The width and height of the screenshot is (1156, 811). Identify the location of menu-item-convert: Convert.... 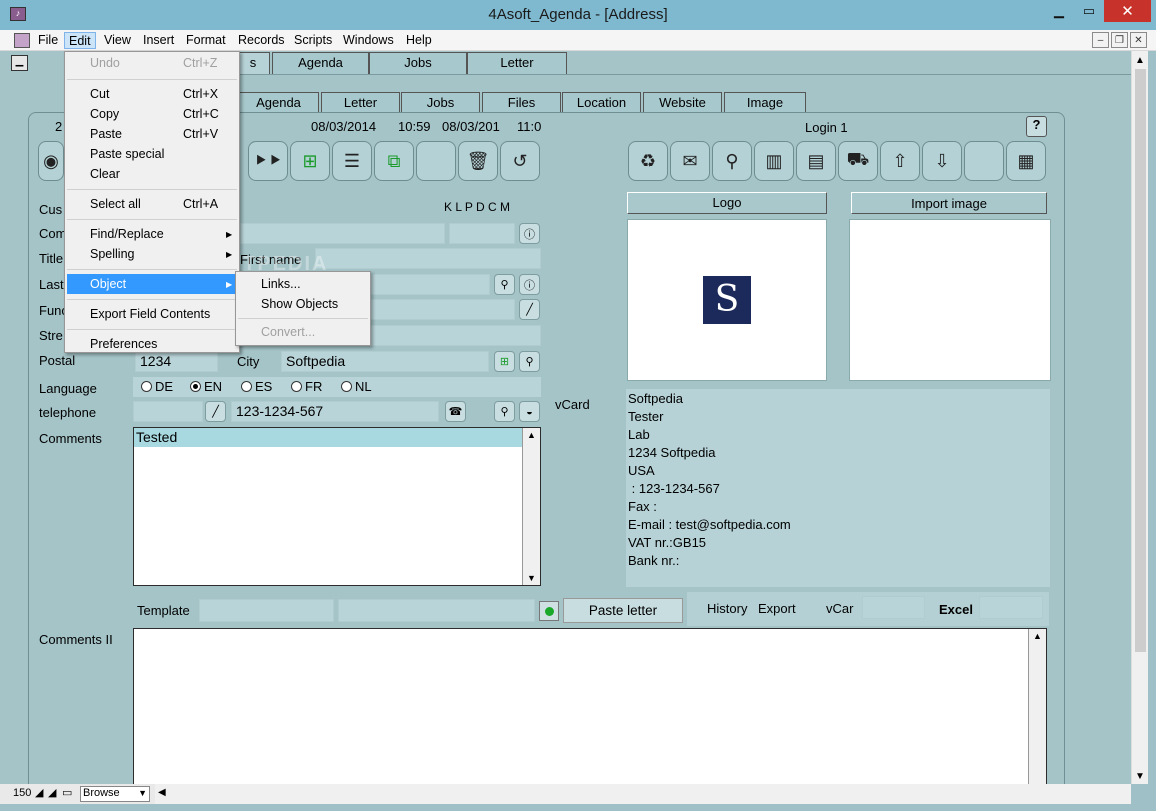
(303, 332).